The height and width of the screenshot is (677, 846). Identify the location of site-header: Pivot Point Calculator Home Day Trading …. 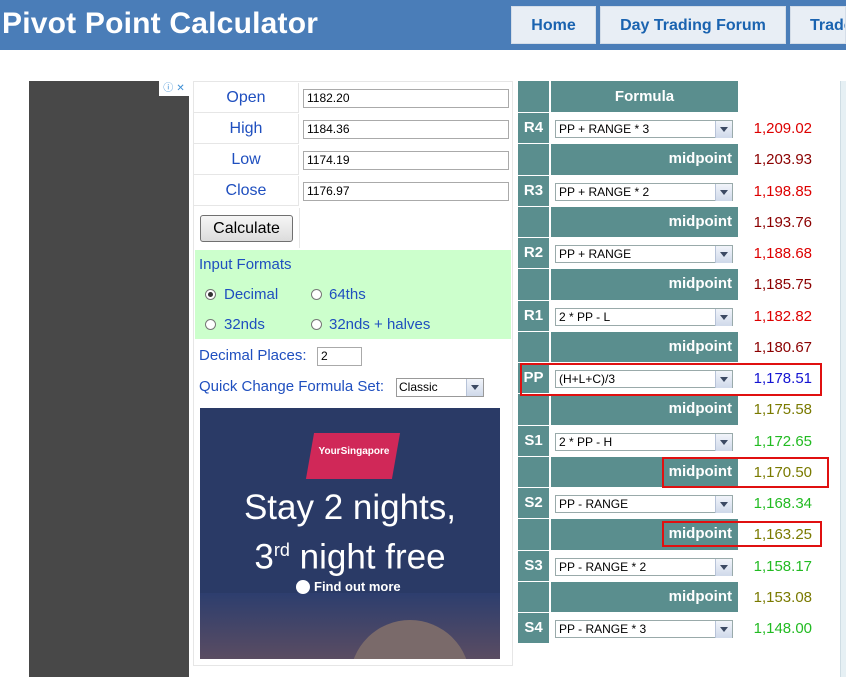
(423, 25).